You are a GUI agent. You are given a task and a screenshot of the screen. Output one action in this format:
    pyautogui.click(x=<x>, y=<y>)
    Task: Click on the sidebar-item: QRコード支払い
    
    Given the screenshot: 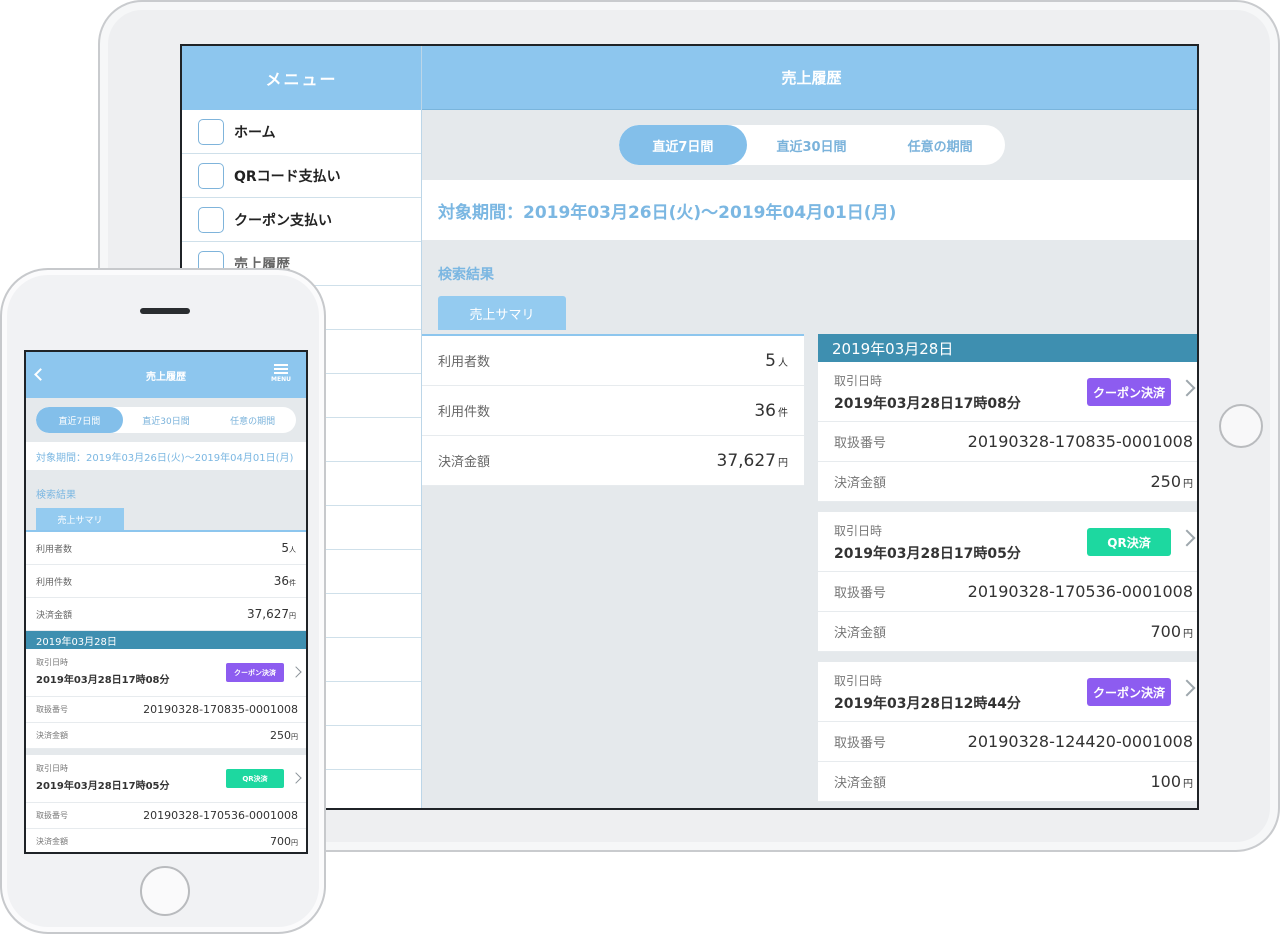 What is the action you would take?
    pyautogui.click(x=301, y=176)
    